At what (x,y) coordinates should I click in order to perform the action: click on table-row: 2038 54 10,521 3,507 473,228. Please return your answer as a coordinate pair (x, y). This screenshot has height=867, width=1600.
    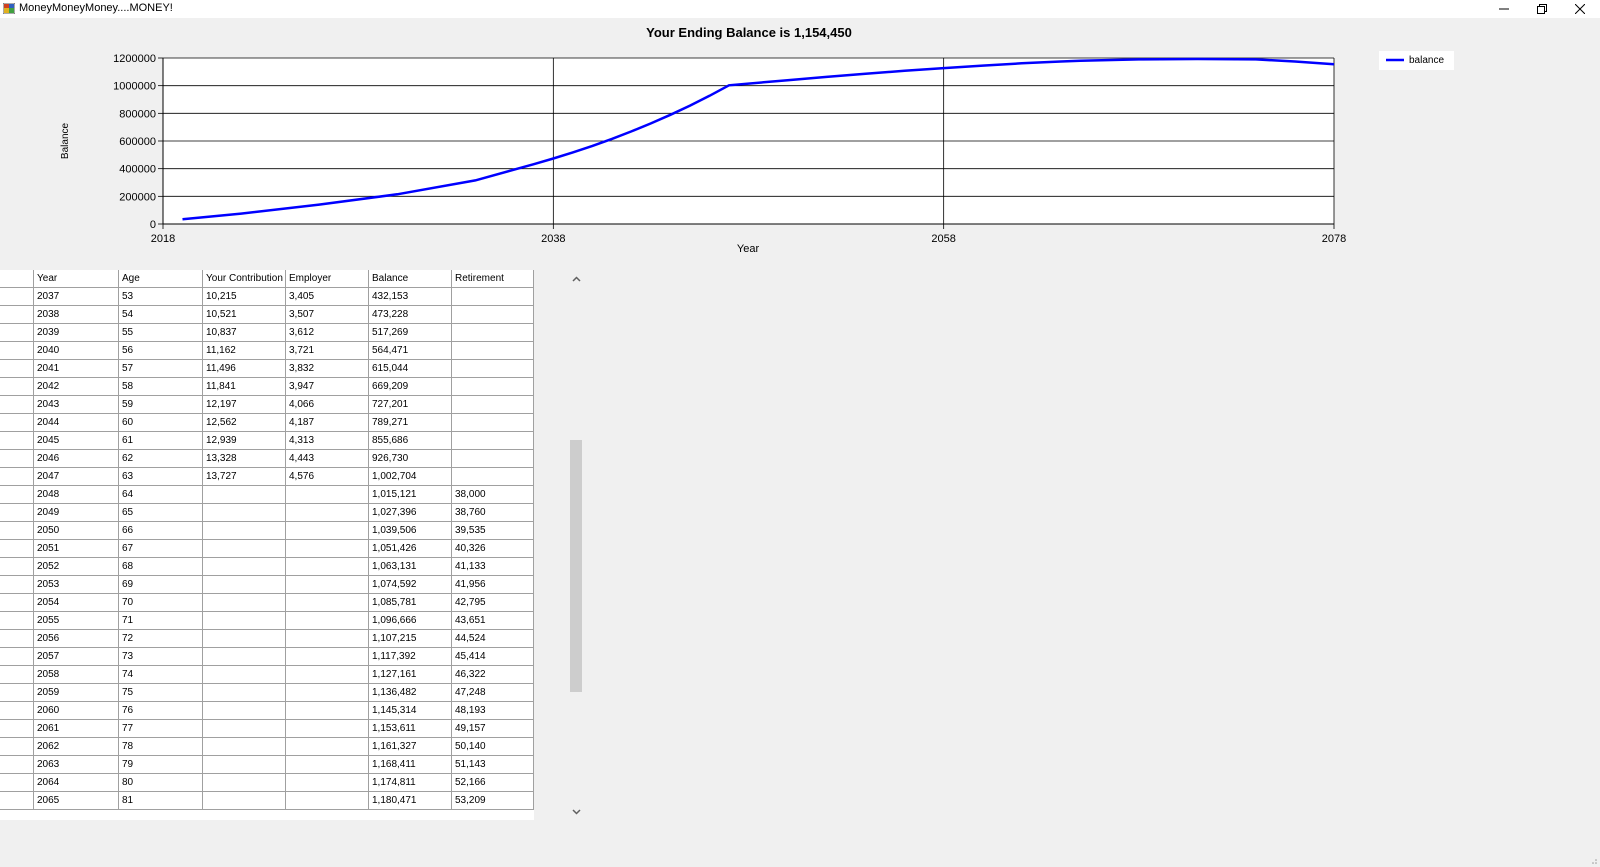
    Looking at the image, I should click on (267, 315).